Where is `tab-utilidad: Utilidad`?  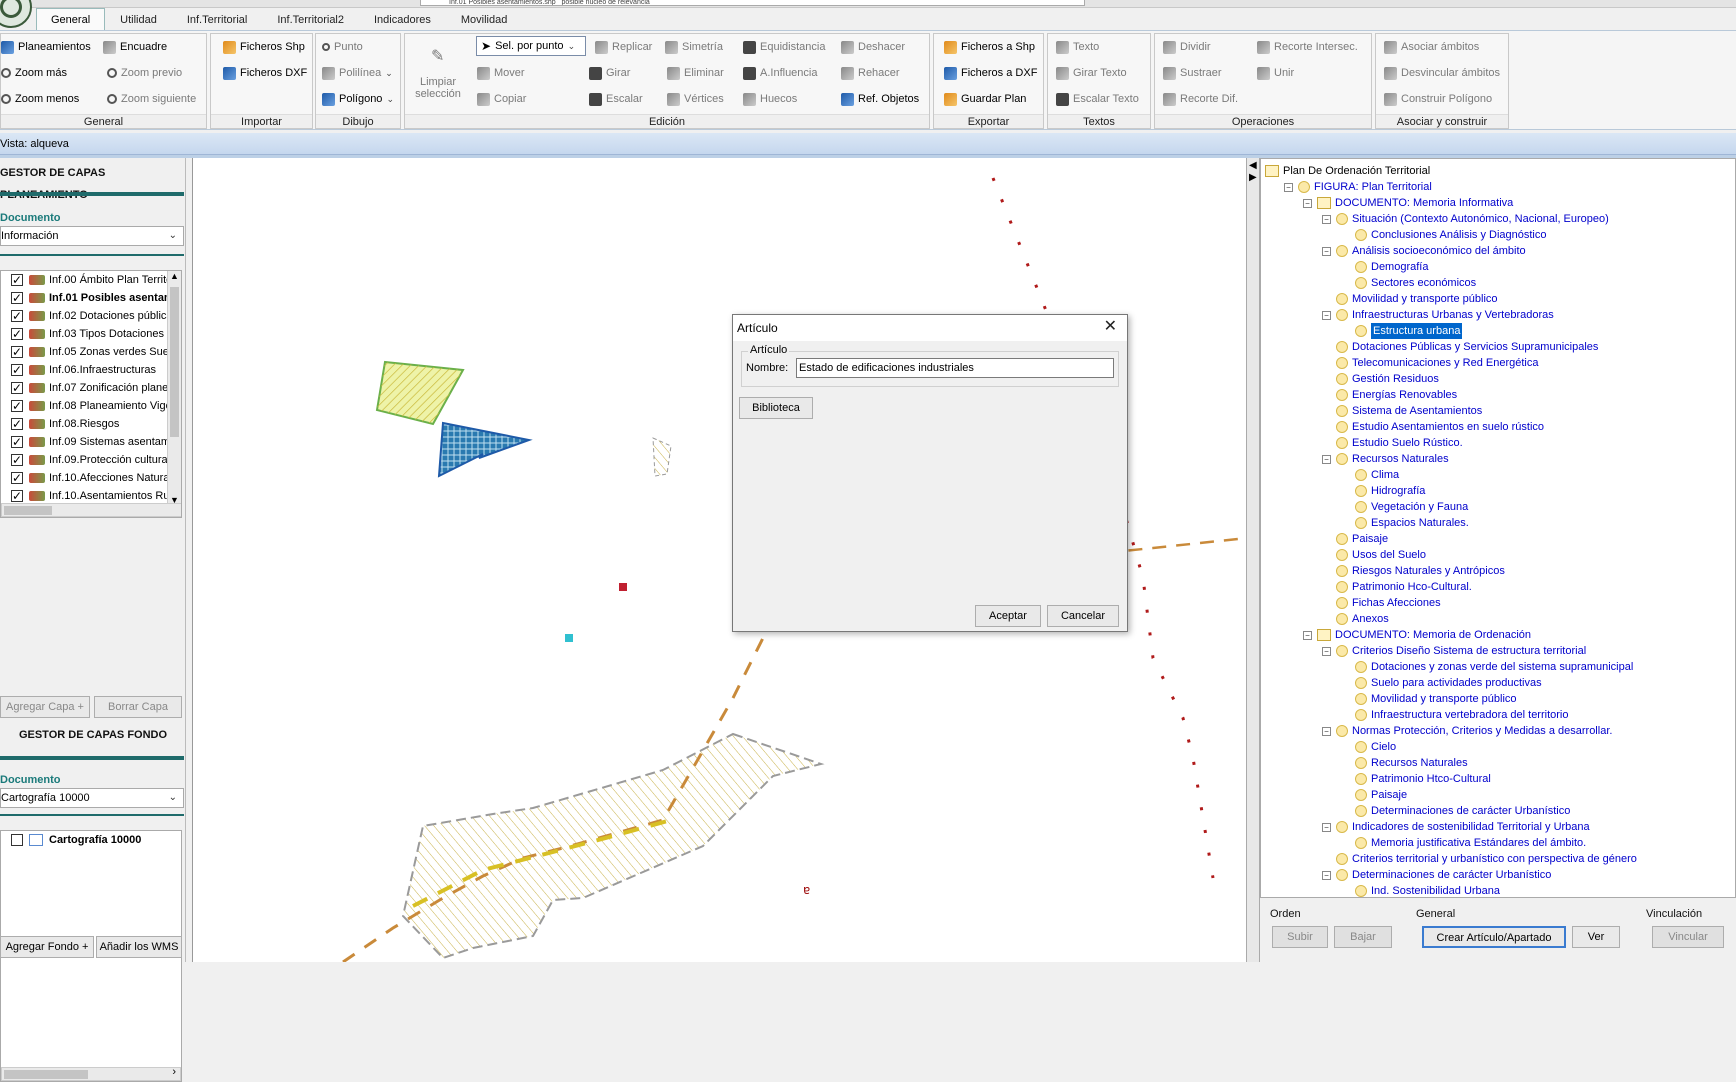
tab-utilidad: Utilidad is located at coordinates (138, 19).